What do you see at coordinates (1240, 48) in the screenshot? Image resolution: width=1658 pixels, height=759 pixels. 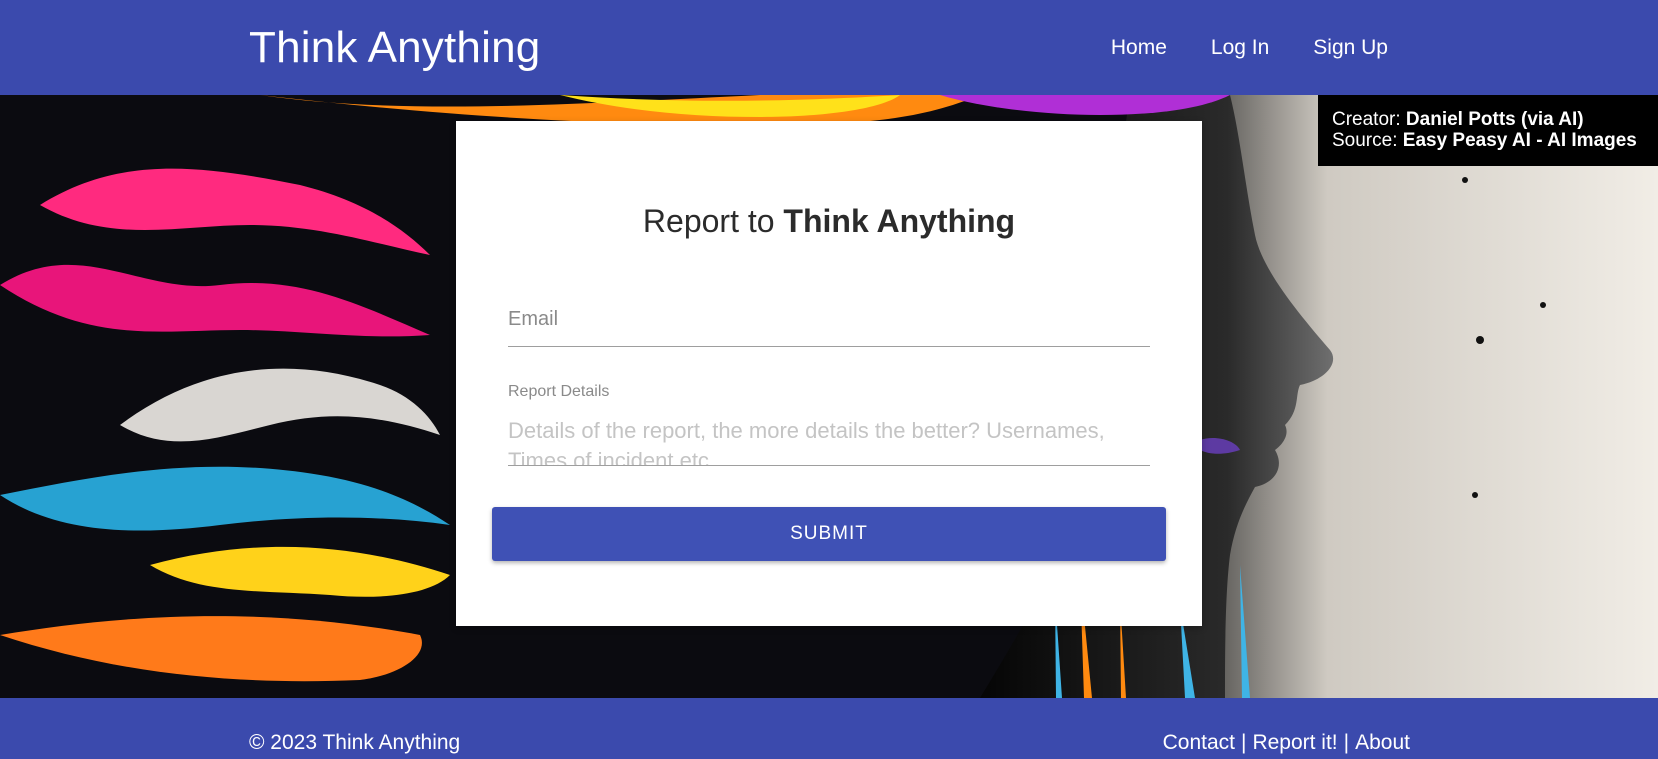 I see `nav-login-link: Log In` at bounding box center [1240, 48].